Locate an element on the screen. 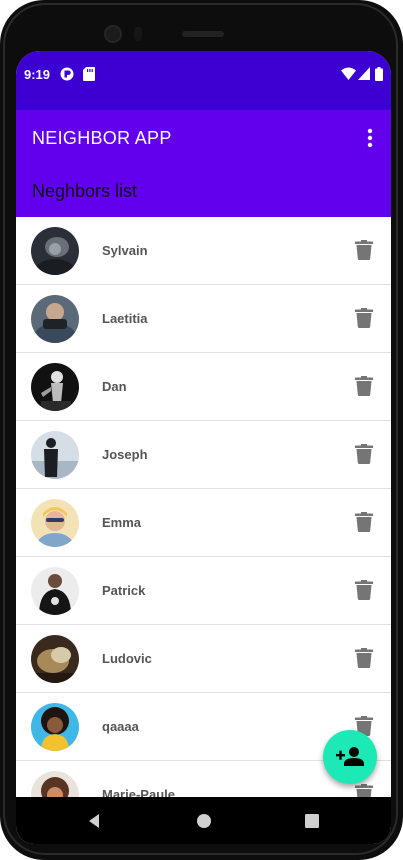 This screenshot has height=860, width=403. list-item: Sylvain is located at coordinates (203, 251).